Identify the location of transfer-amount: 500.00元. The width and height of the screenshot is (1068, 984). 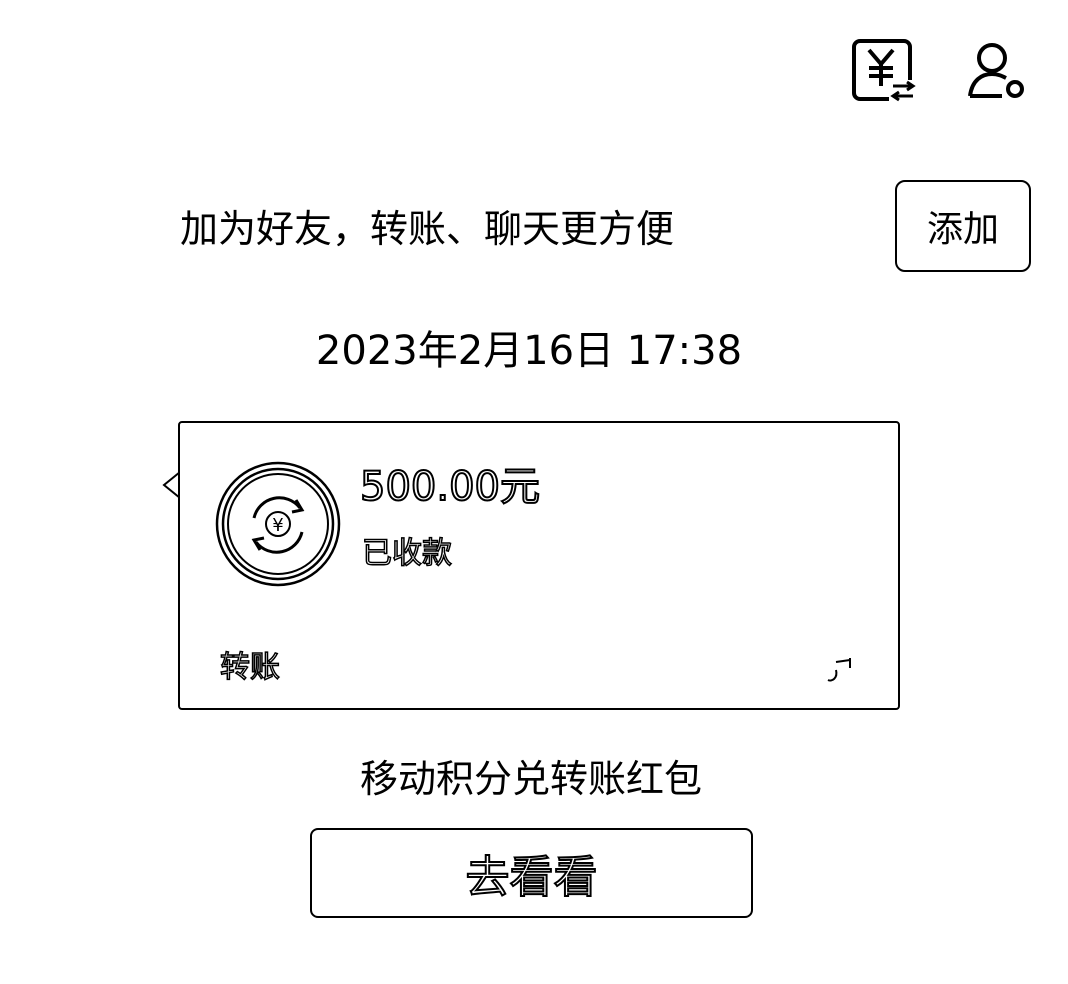
(450, 487).